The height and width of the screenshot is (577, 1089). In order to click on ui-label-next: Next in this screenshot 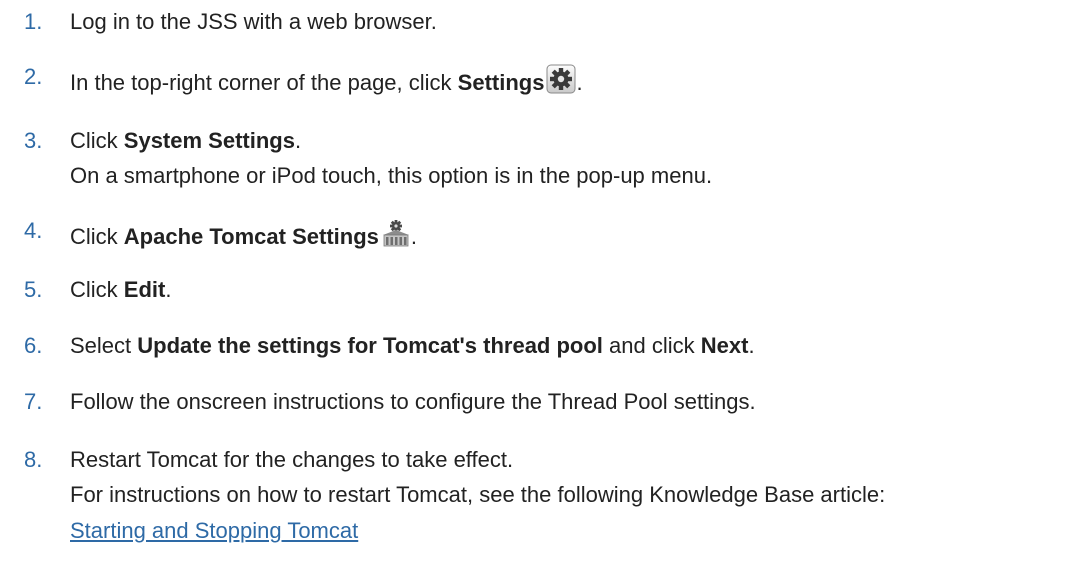, I will do `click(724, 345)`.